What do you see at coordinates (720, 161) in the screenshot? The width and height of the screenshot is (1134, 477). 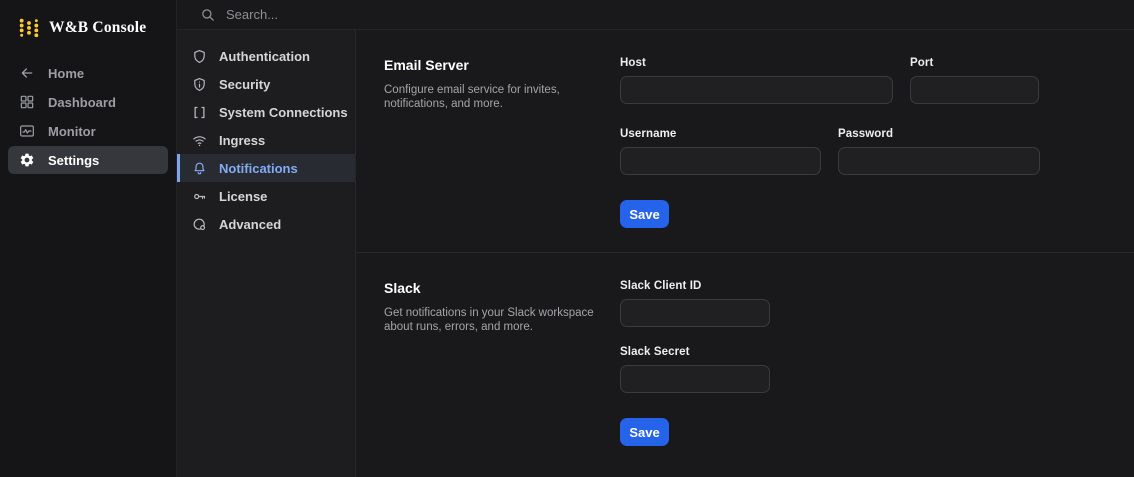 I see `username-input` at bounding box center [720, 161].